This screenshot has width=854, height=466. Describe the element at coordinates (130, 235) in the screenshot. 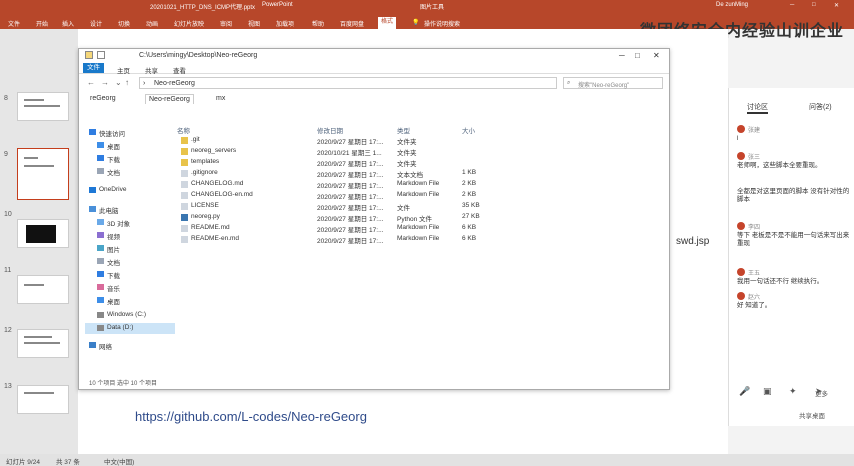

I see `sidebar-item: 视频` at that location.